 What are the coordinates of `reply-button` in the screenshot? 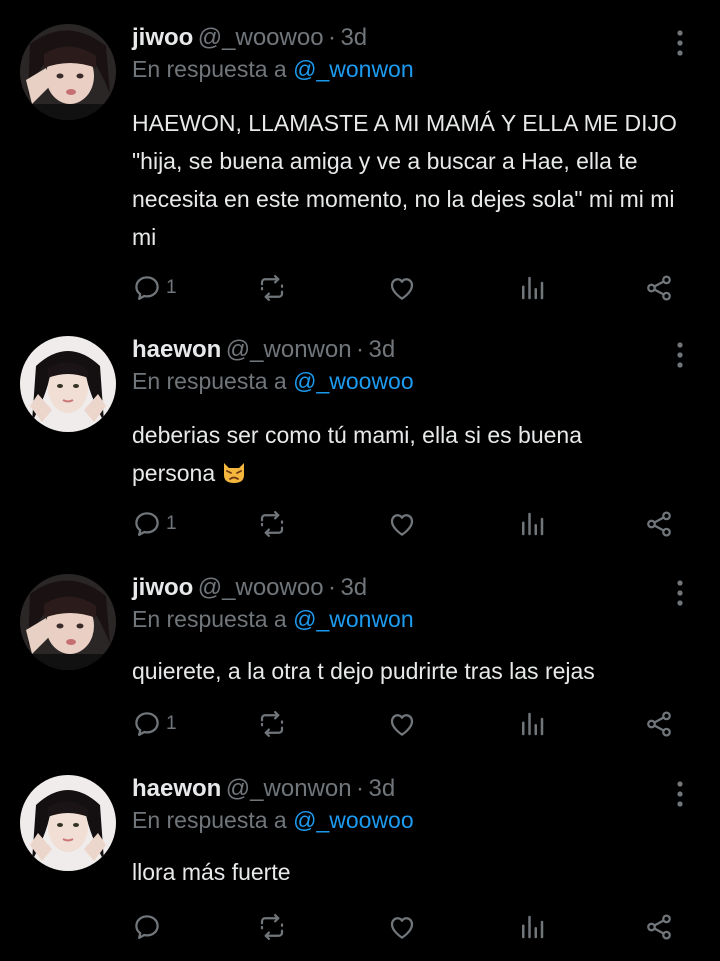 It's located at (149, 927).